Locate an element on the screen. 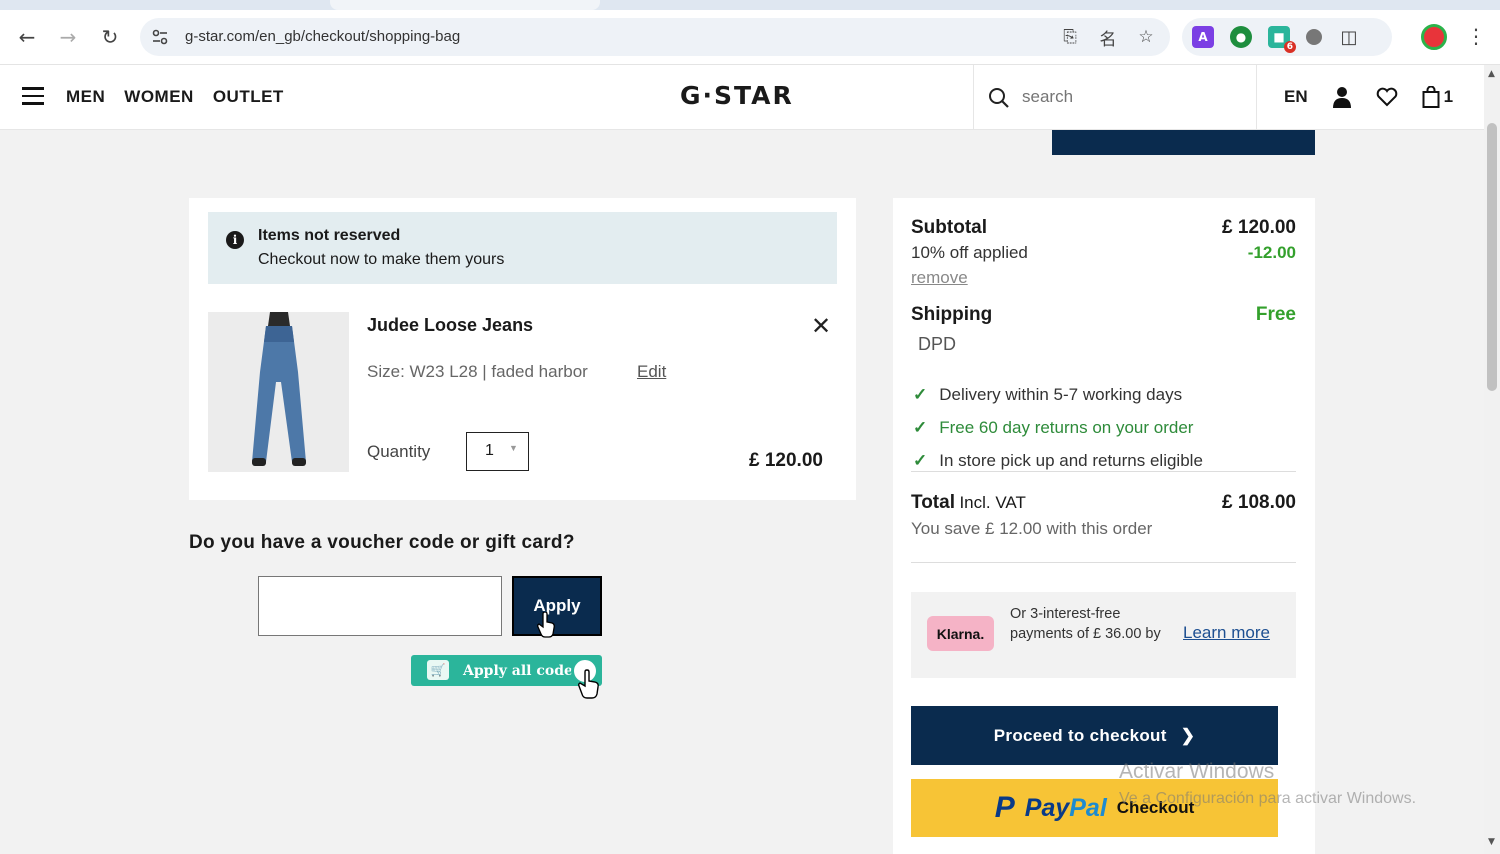  benefit-text: Delivery within 5-7 working days is located at coordinates (1061, 394).